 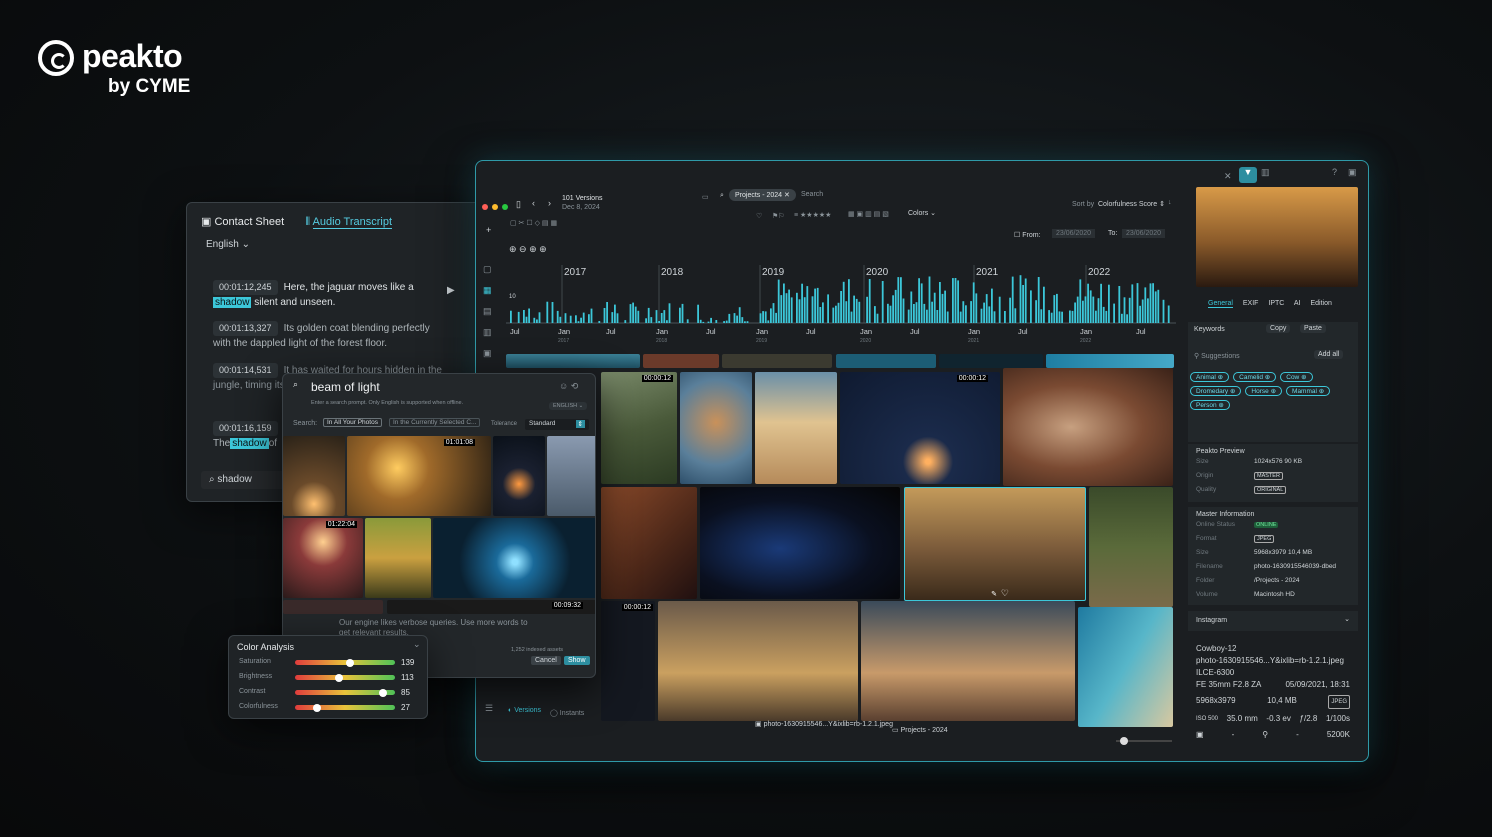 I want to click on menu-icon: ☰, so click(x=489, y=708).